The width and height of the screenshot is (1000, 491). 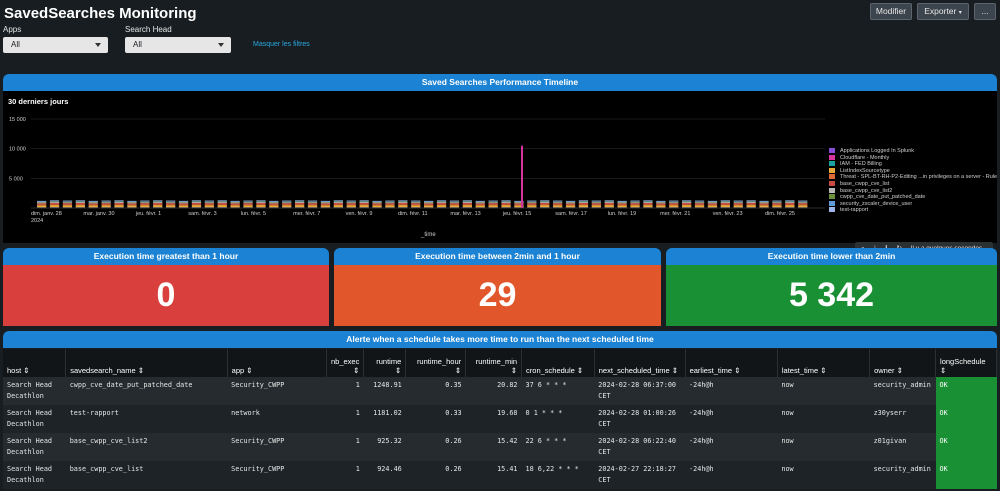 I want to click on edit-button: Modifier, so click(x=891, y=11).